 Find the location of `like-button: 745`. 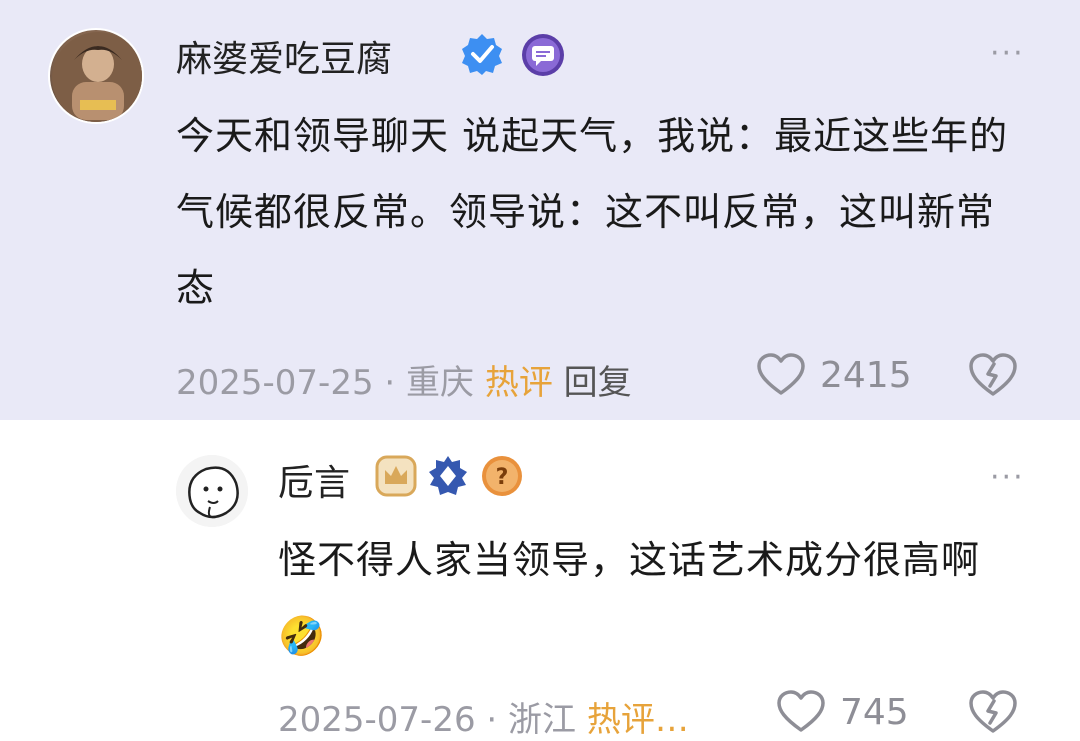

like-button: 745 is located at coordinates (842, 712).